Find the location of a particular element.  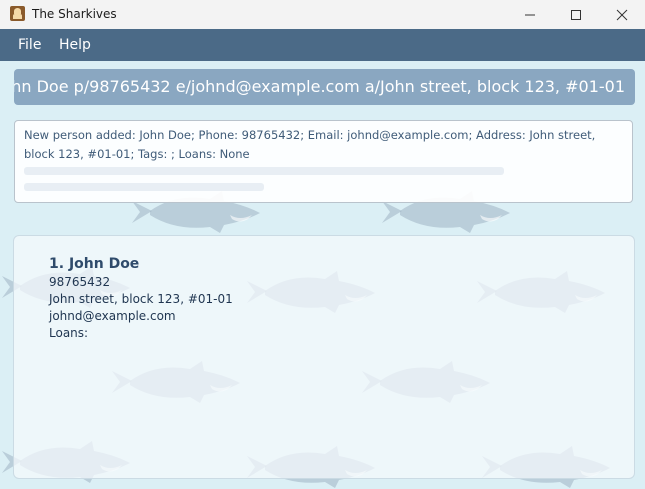

window-title: The Sharkives is located at coordinates (74, 14).